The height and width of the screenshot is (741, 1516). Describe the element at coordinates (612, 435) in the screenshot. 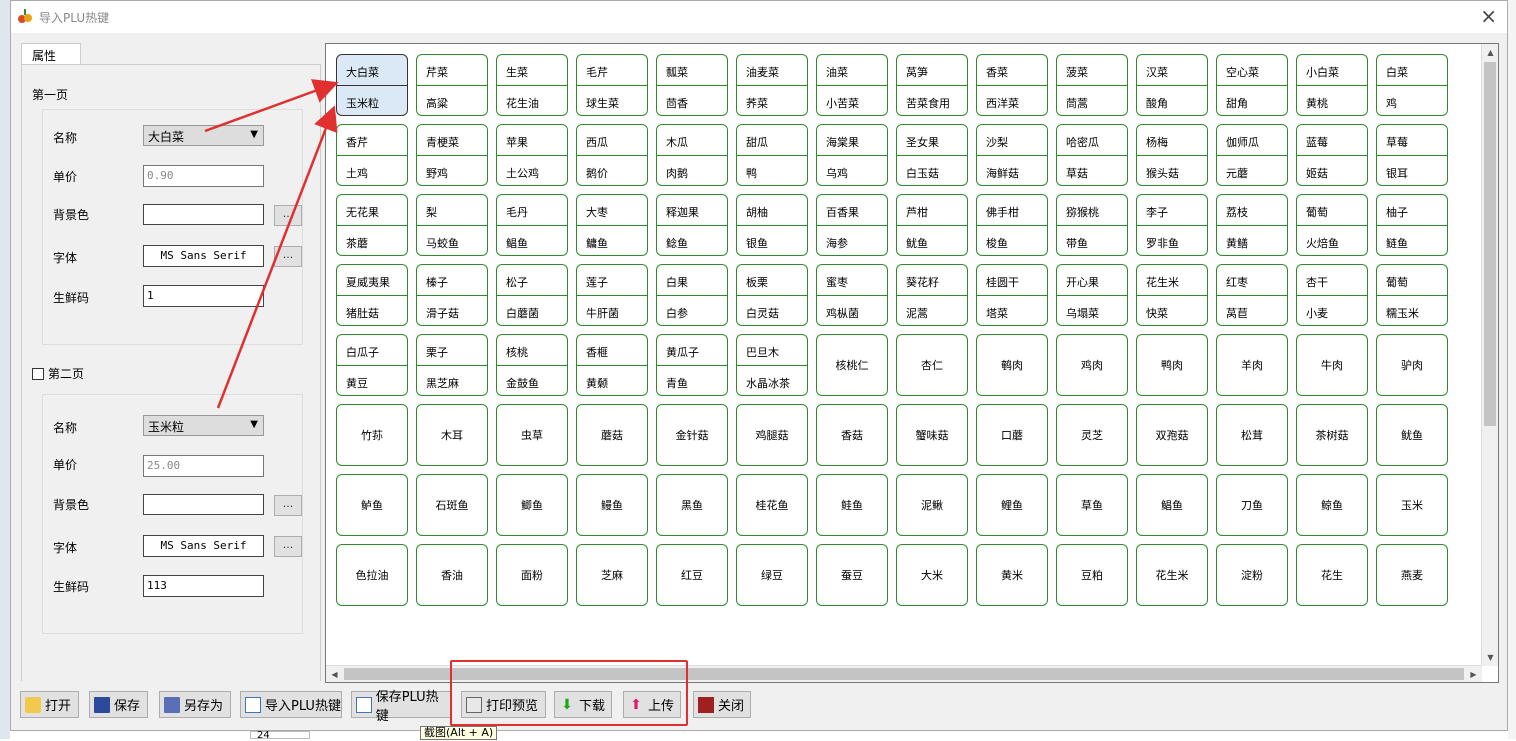

I see `plu-key: 蘑菇` at that location.